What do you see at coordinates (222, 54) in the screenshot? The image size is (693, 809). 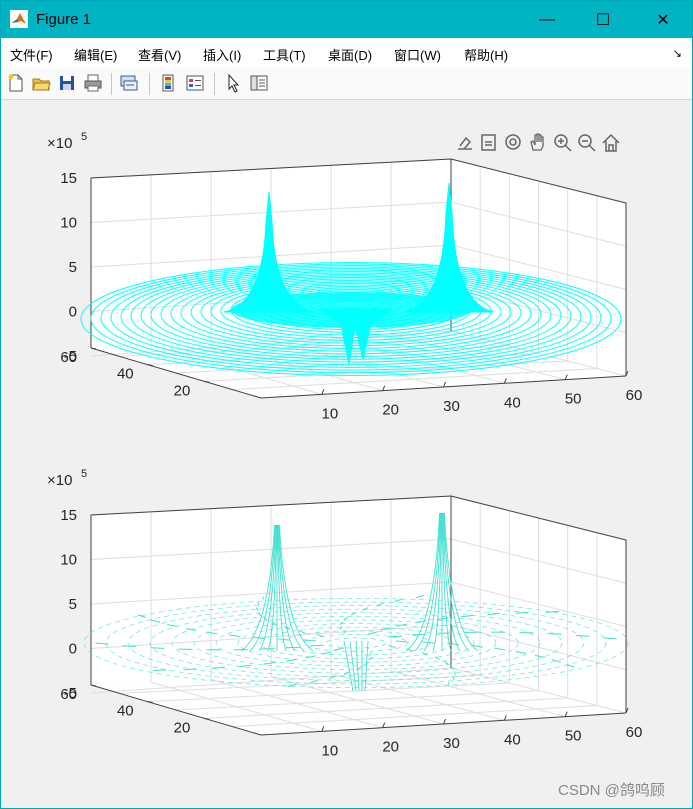 I see `menu-insert: 插入(I)` at bounding box center [222, 54].